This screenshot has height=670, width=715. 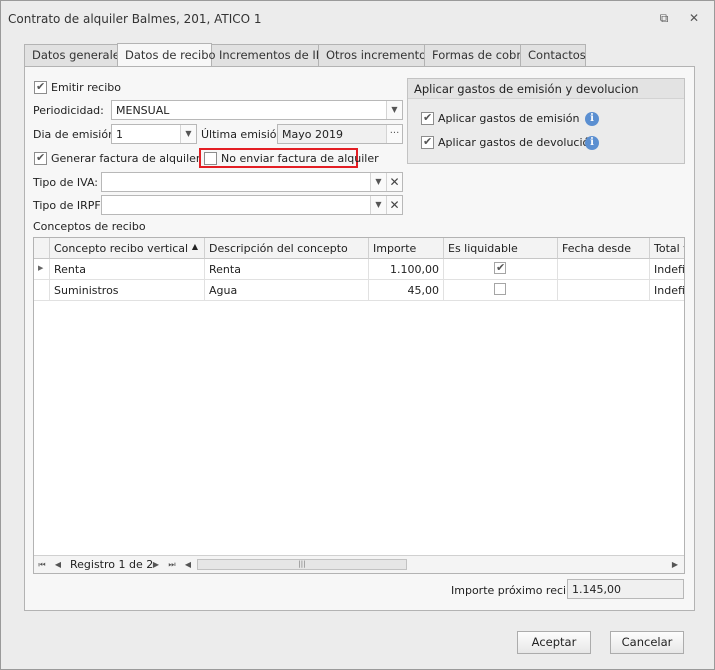 I want to click on tab-formas-de-cobro: Formas de cobro, so click(x=476, y=55).